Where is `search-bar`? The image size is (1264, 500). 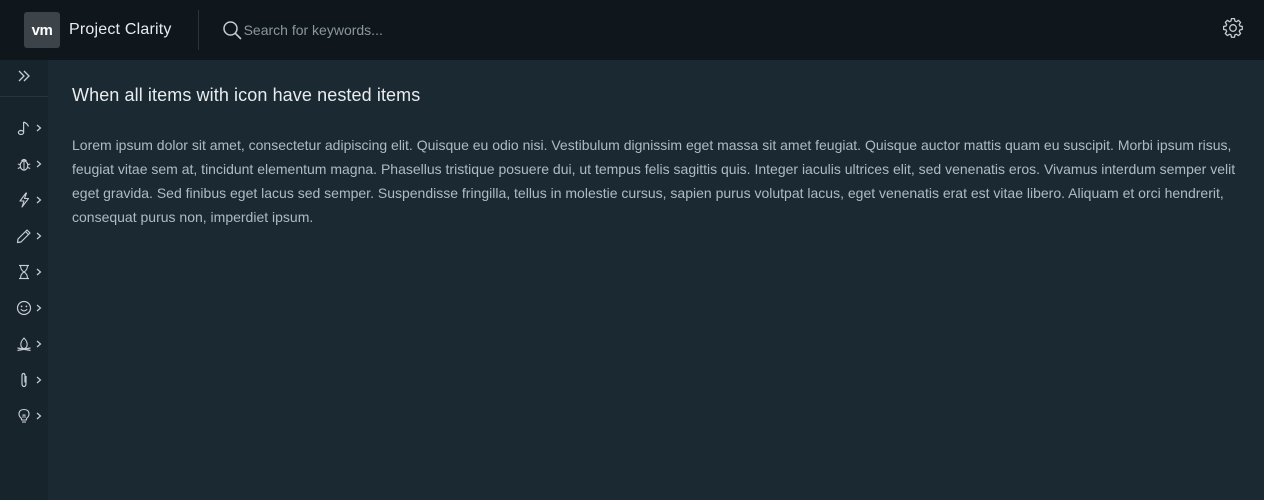
search-bar is located at coordinates (383, 30).